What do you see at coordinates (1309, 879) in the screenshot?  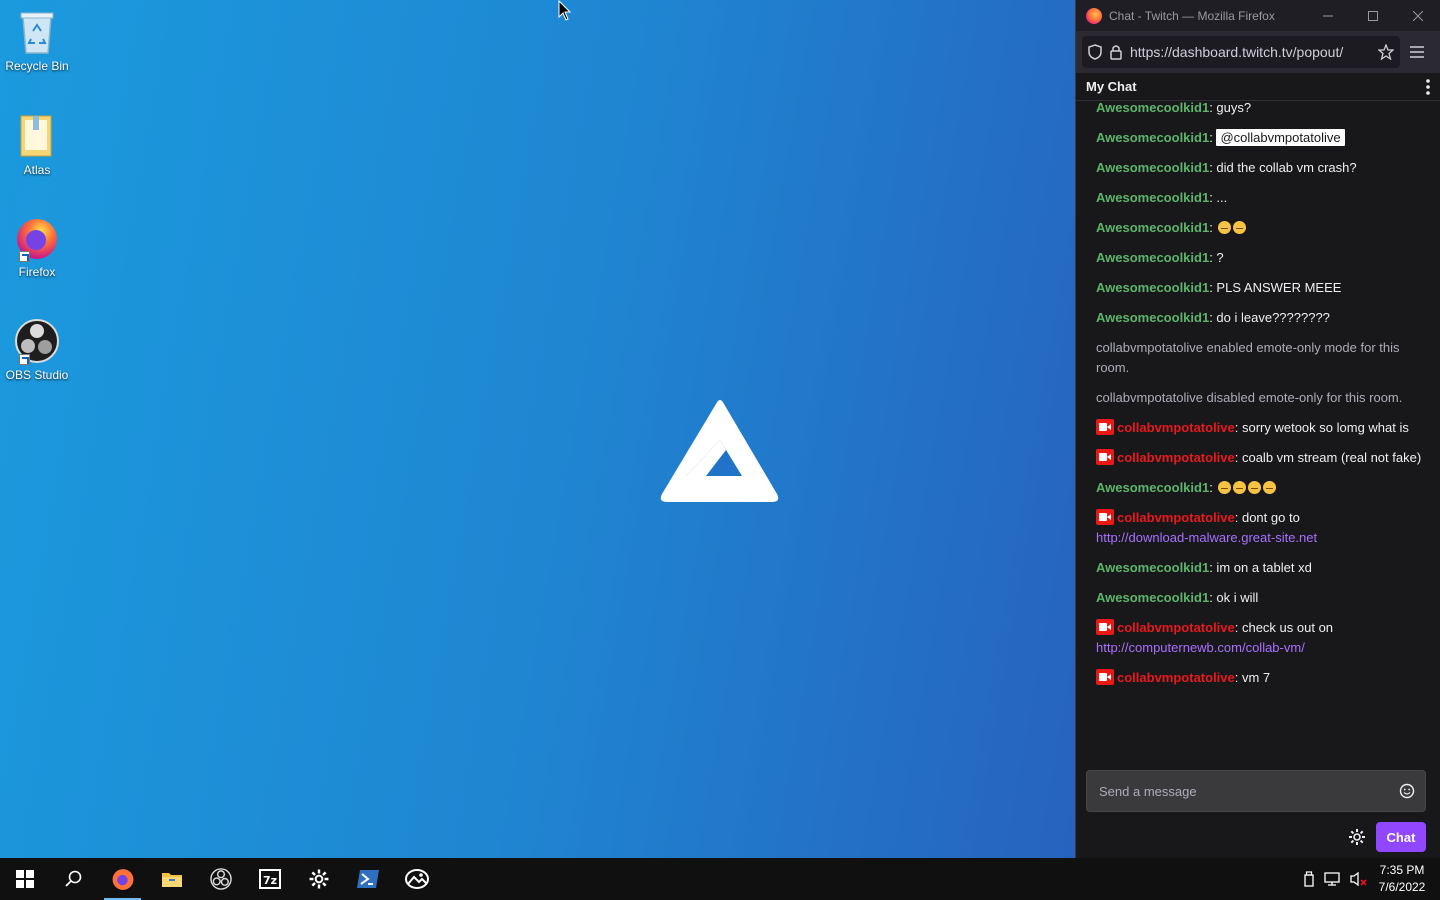 I see `usb-device-icon` at bounding box center [1309, 879].